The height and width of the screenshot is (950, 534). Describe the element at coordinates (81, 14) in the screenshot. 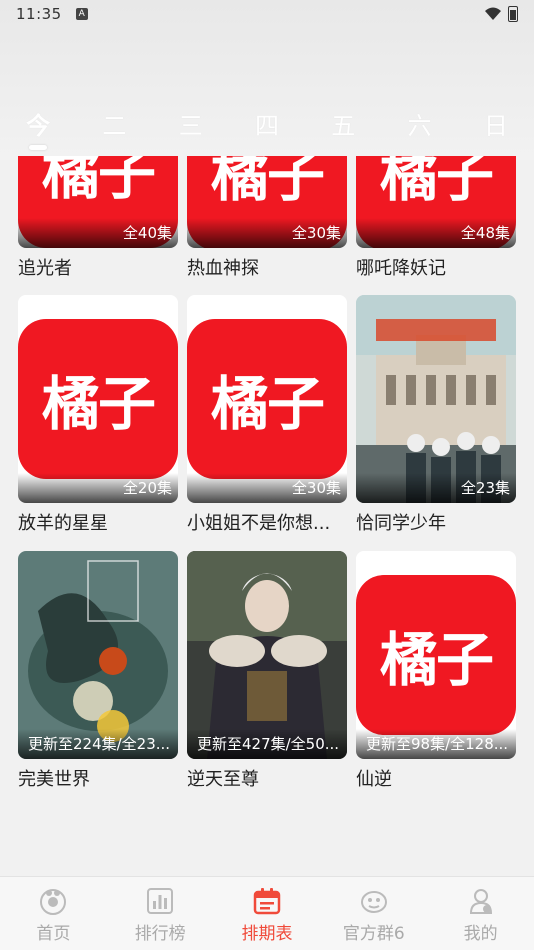

I see `notification-icon: A` at that location.